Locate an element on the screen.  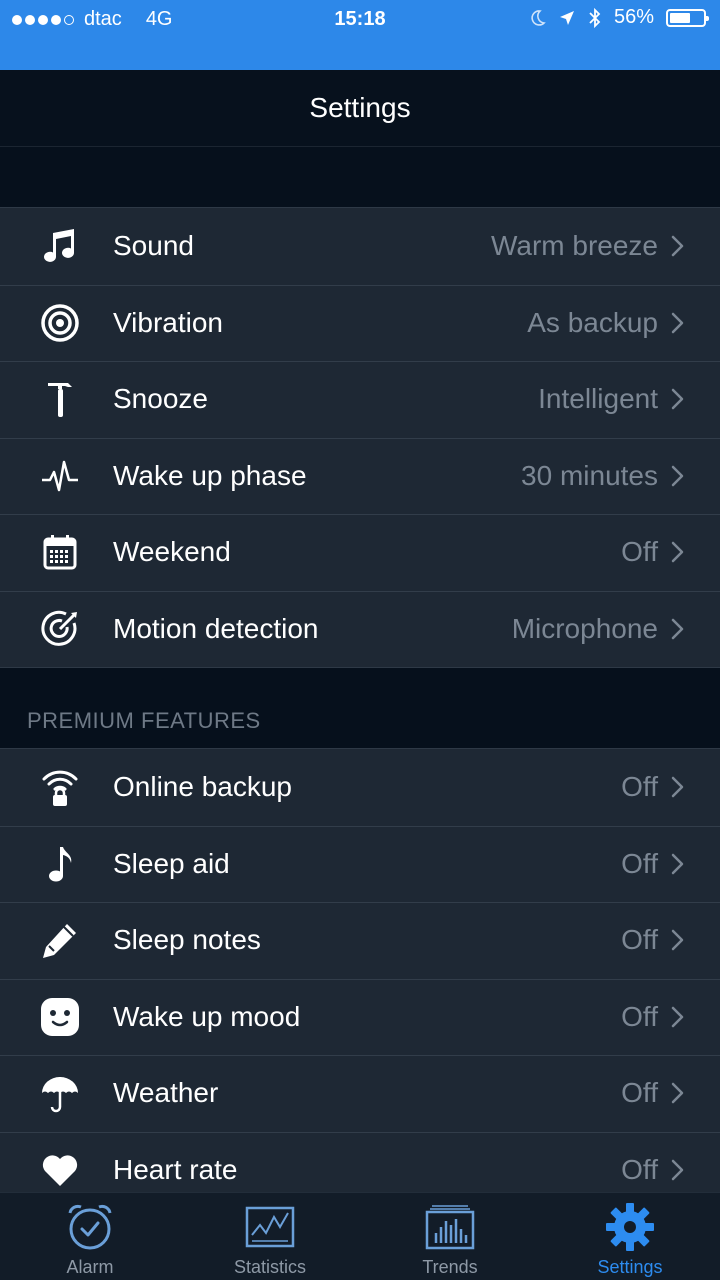
setting-row-online-backup: Online backup Off is located at coordinates (360, 787).